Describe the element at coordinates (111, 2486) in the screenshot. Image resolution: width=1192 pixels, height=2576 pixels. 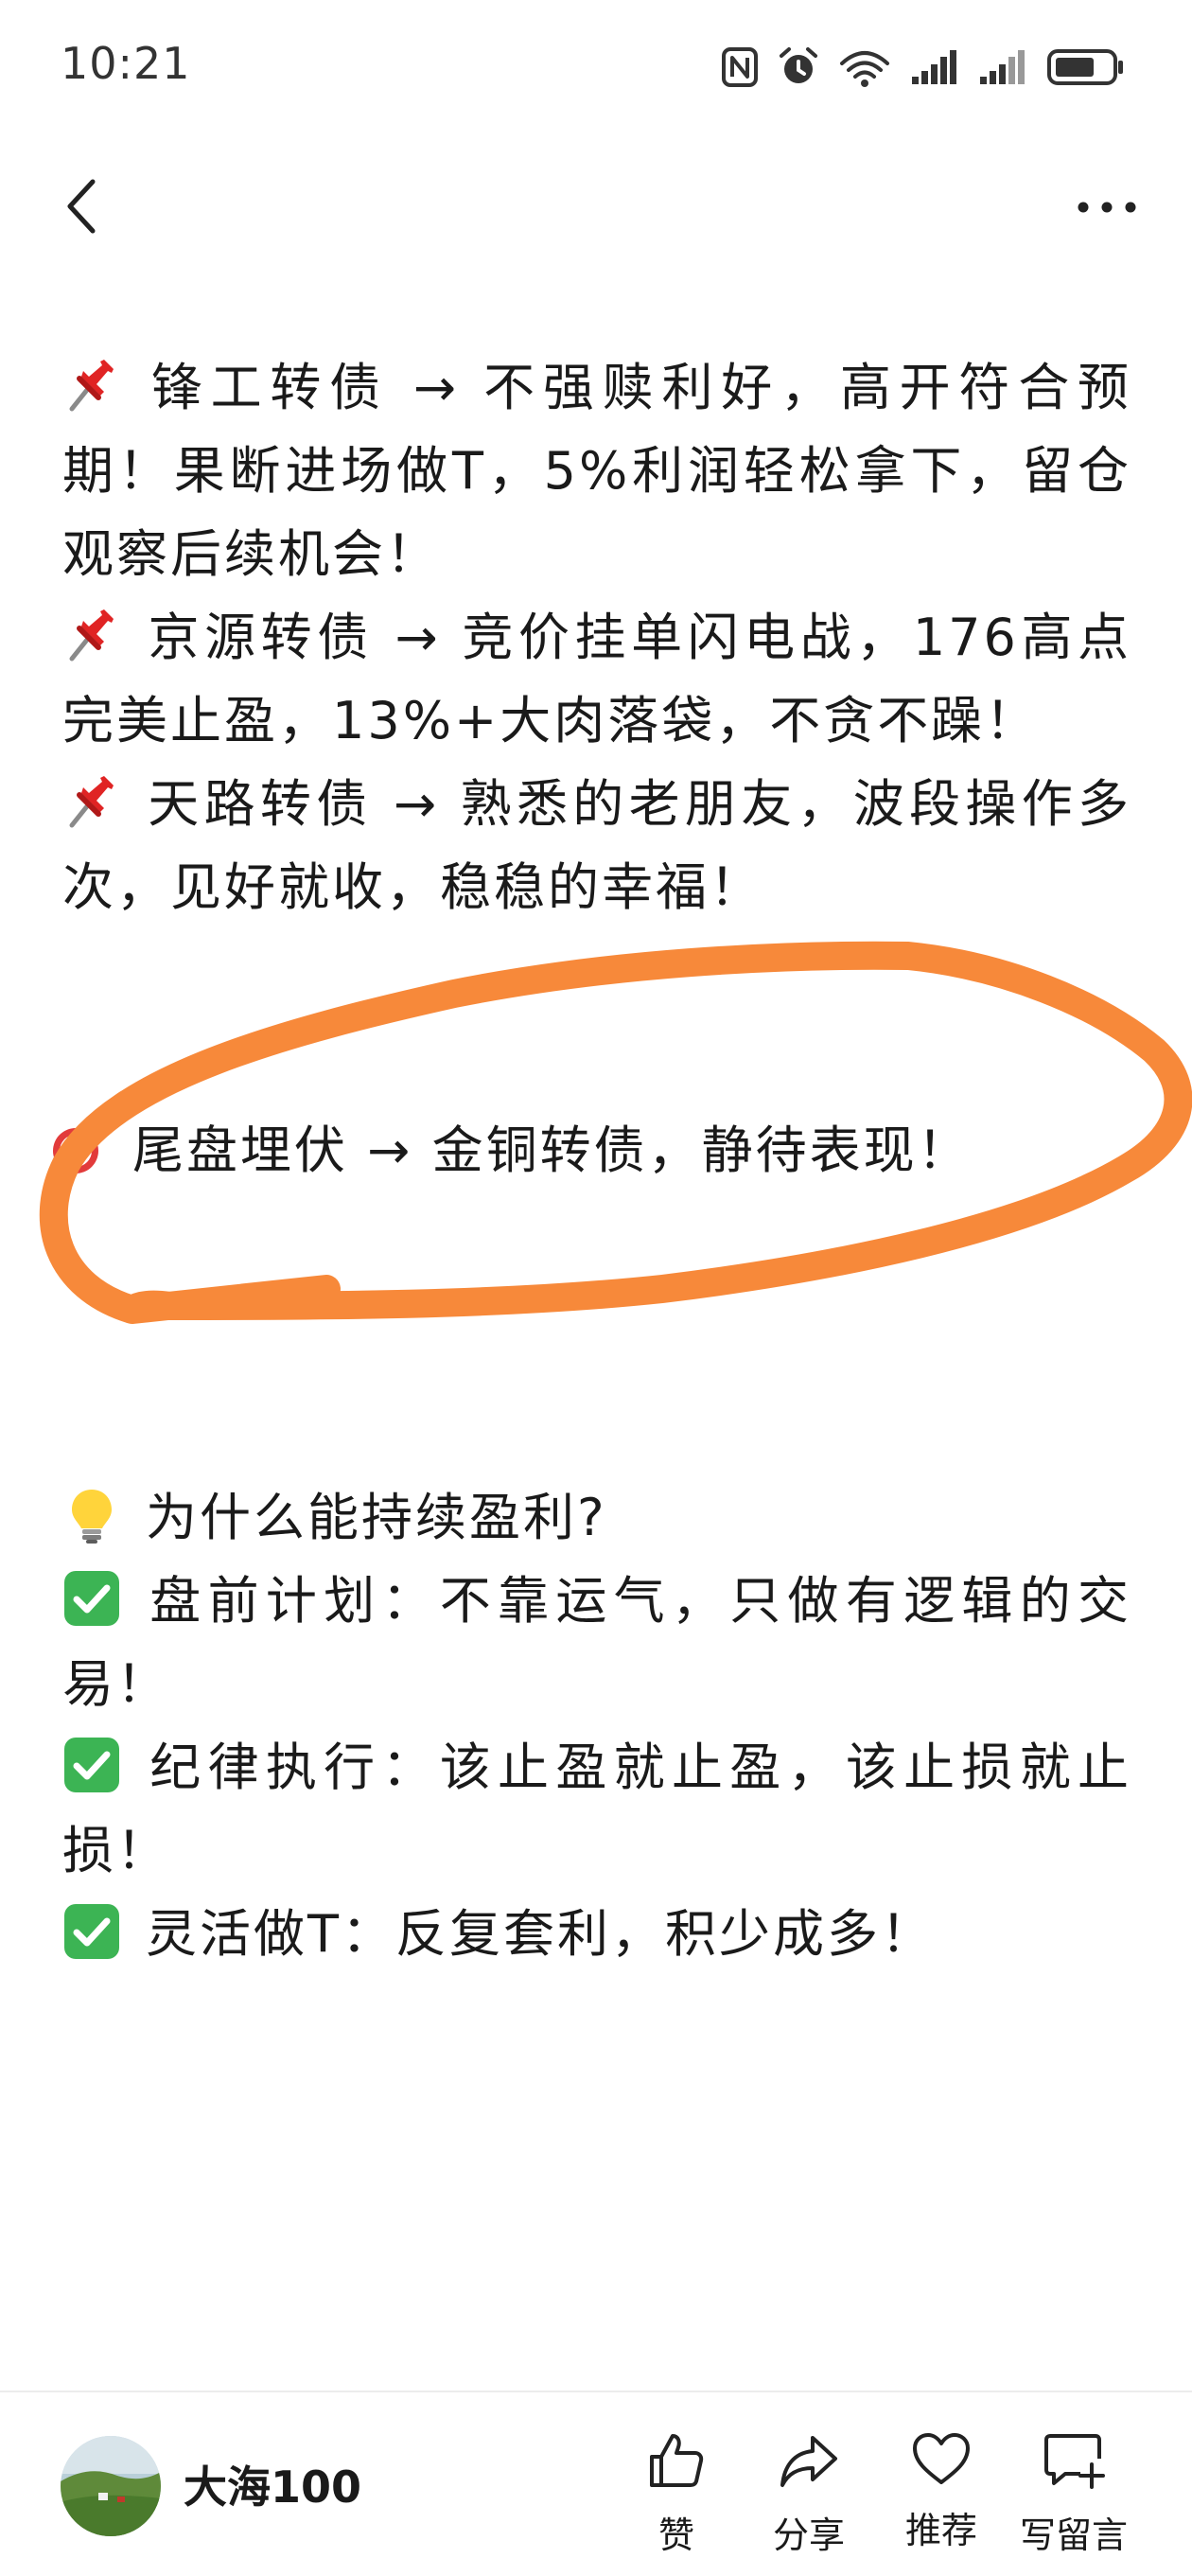
I see `author-avatar` at that location.